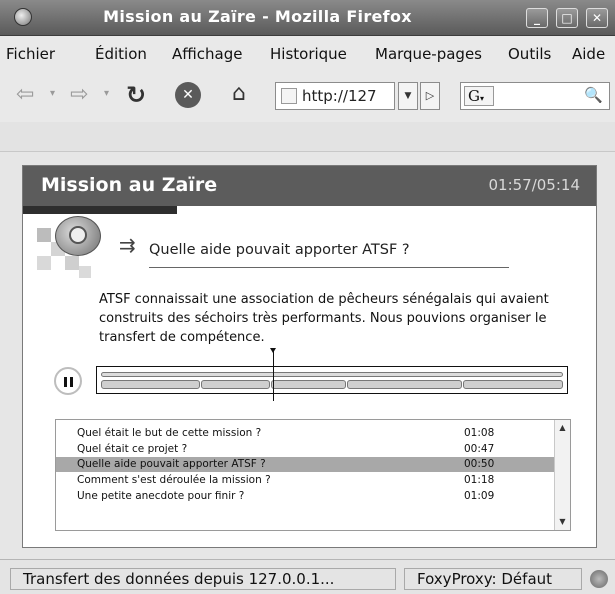 The image size is (615, 594). What do you see at coordinates (332, 374) in the screenshot?
I see `timeline-rail` at bounding box center [332, 374].